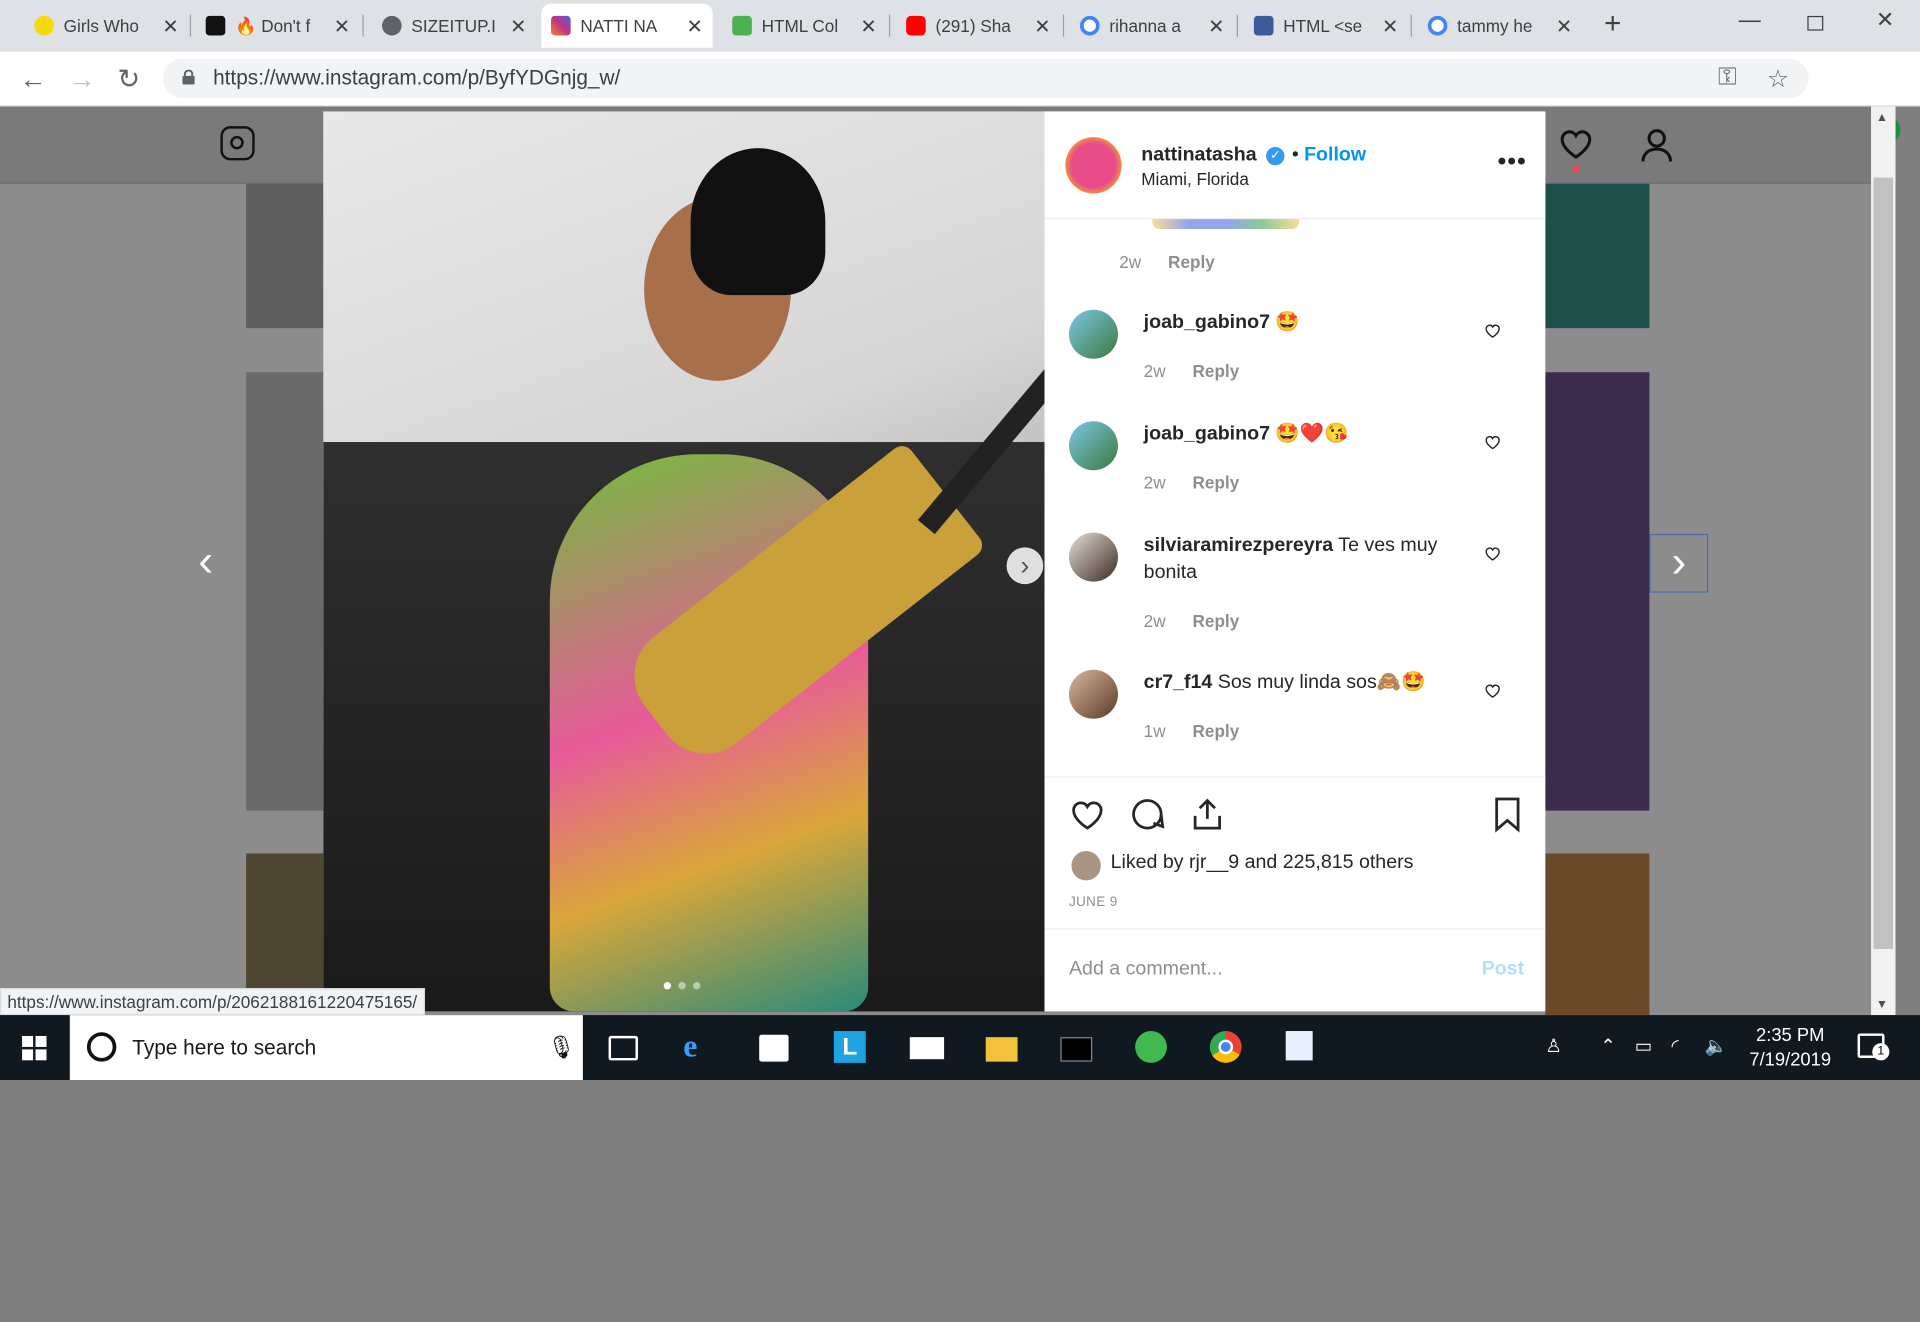 The width and height of the screenshot is (1920, 1322). Describe the element at coordinates (1087, 814) in the screenshot. I see `like-heart-icon` at that location.